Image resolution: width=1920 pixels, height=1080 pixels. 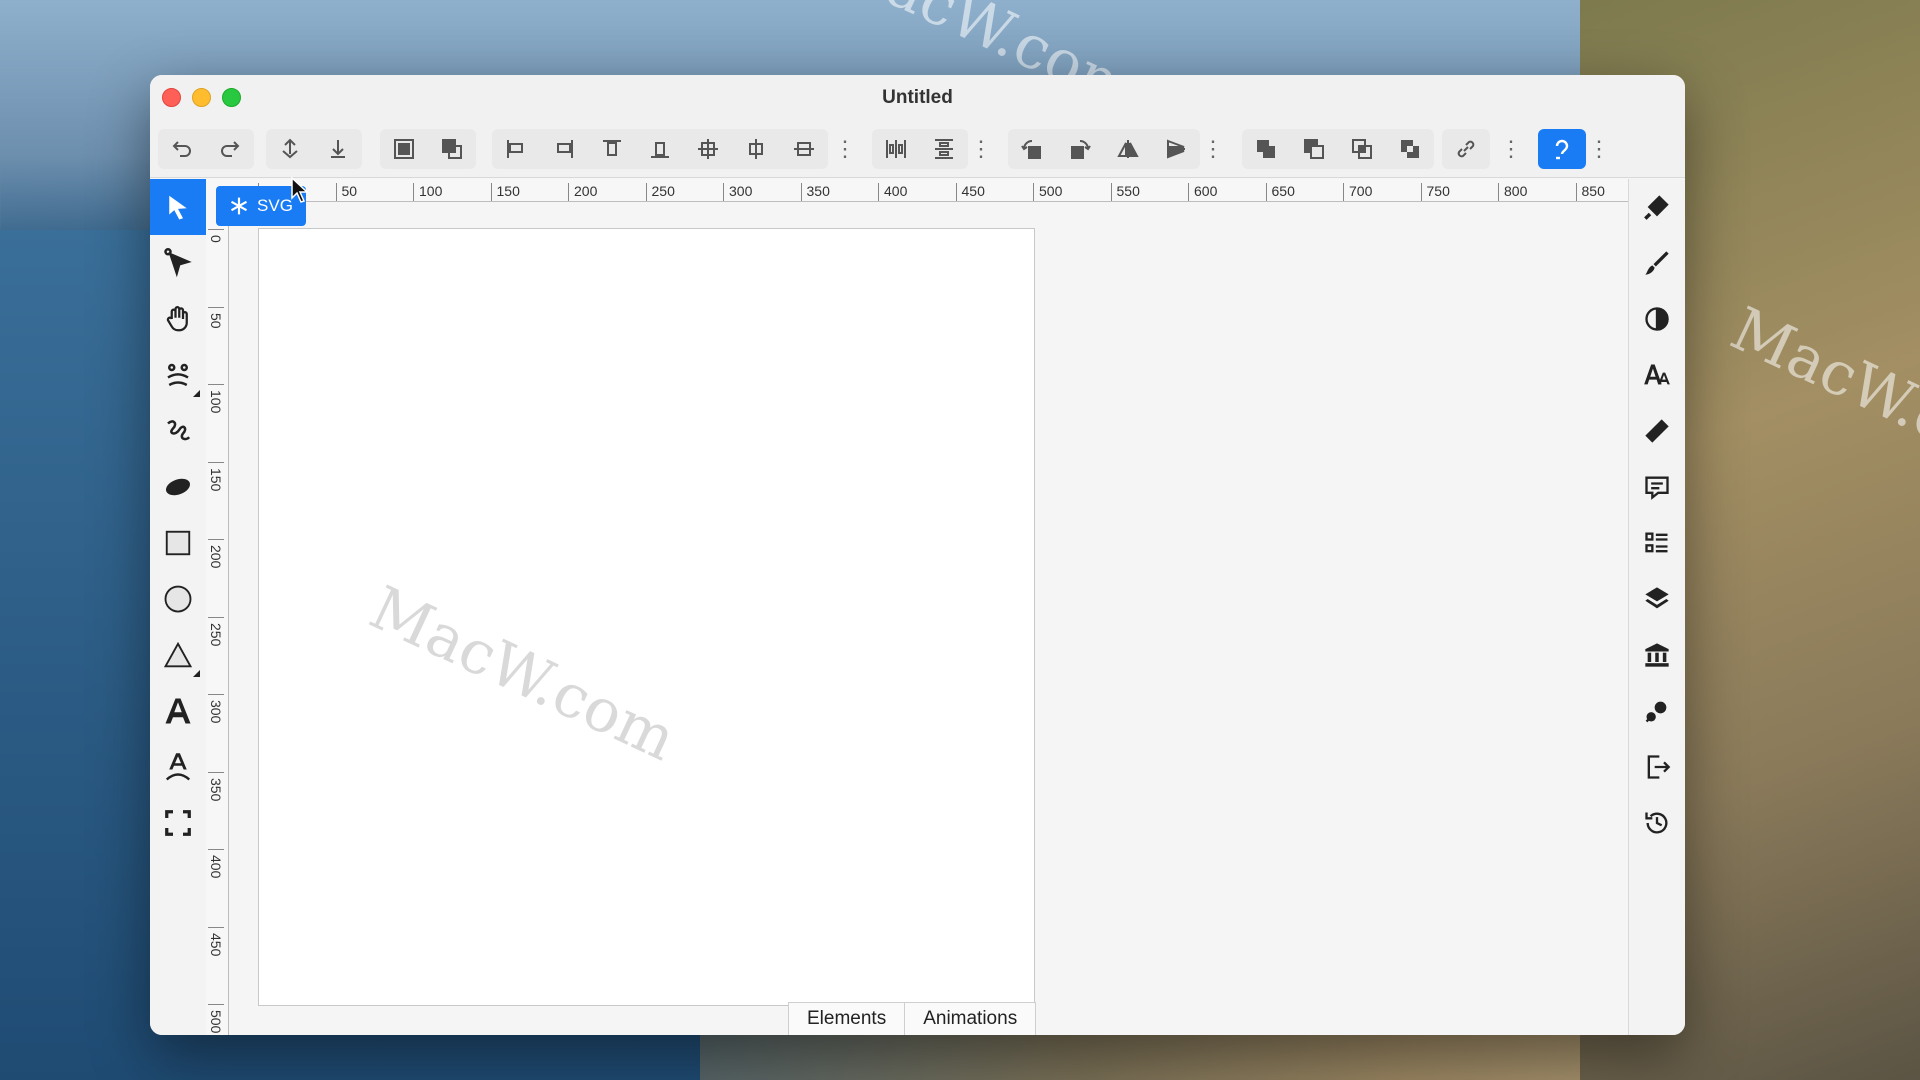 I want to click on send-to-back-icon, so click(x=452, y=149).